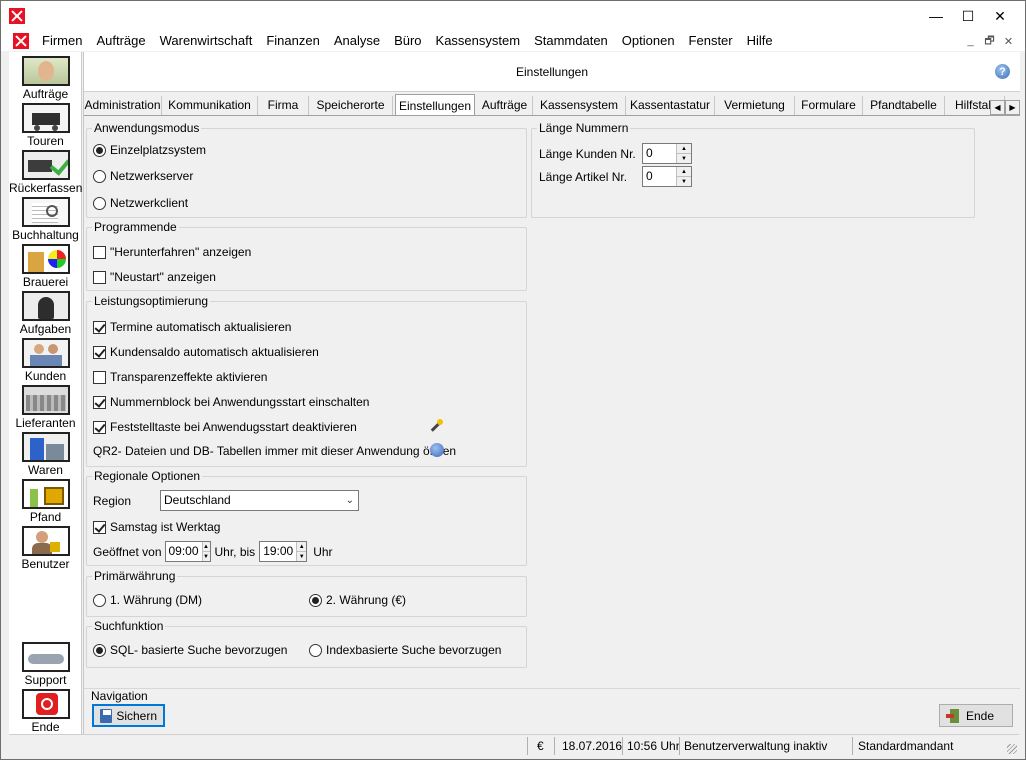 The width and height of the screenshot is (1026, 760). Describe the element at coordinates (143, 176) in the screenshot. I see `radio-netzwerkserver: Netzwerkserver` at that location.